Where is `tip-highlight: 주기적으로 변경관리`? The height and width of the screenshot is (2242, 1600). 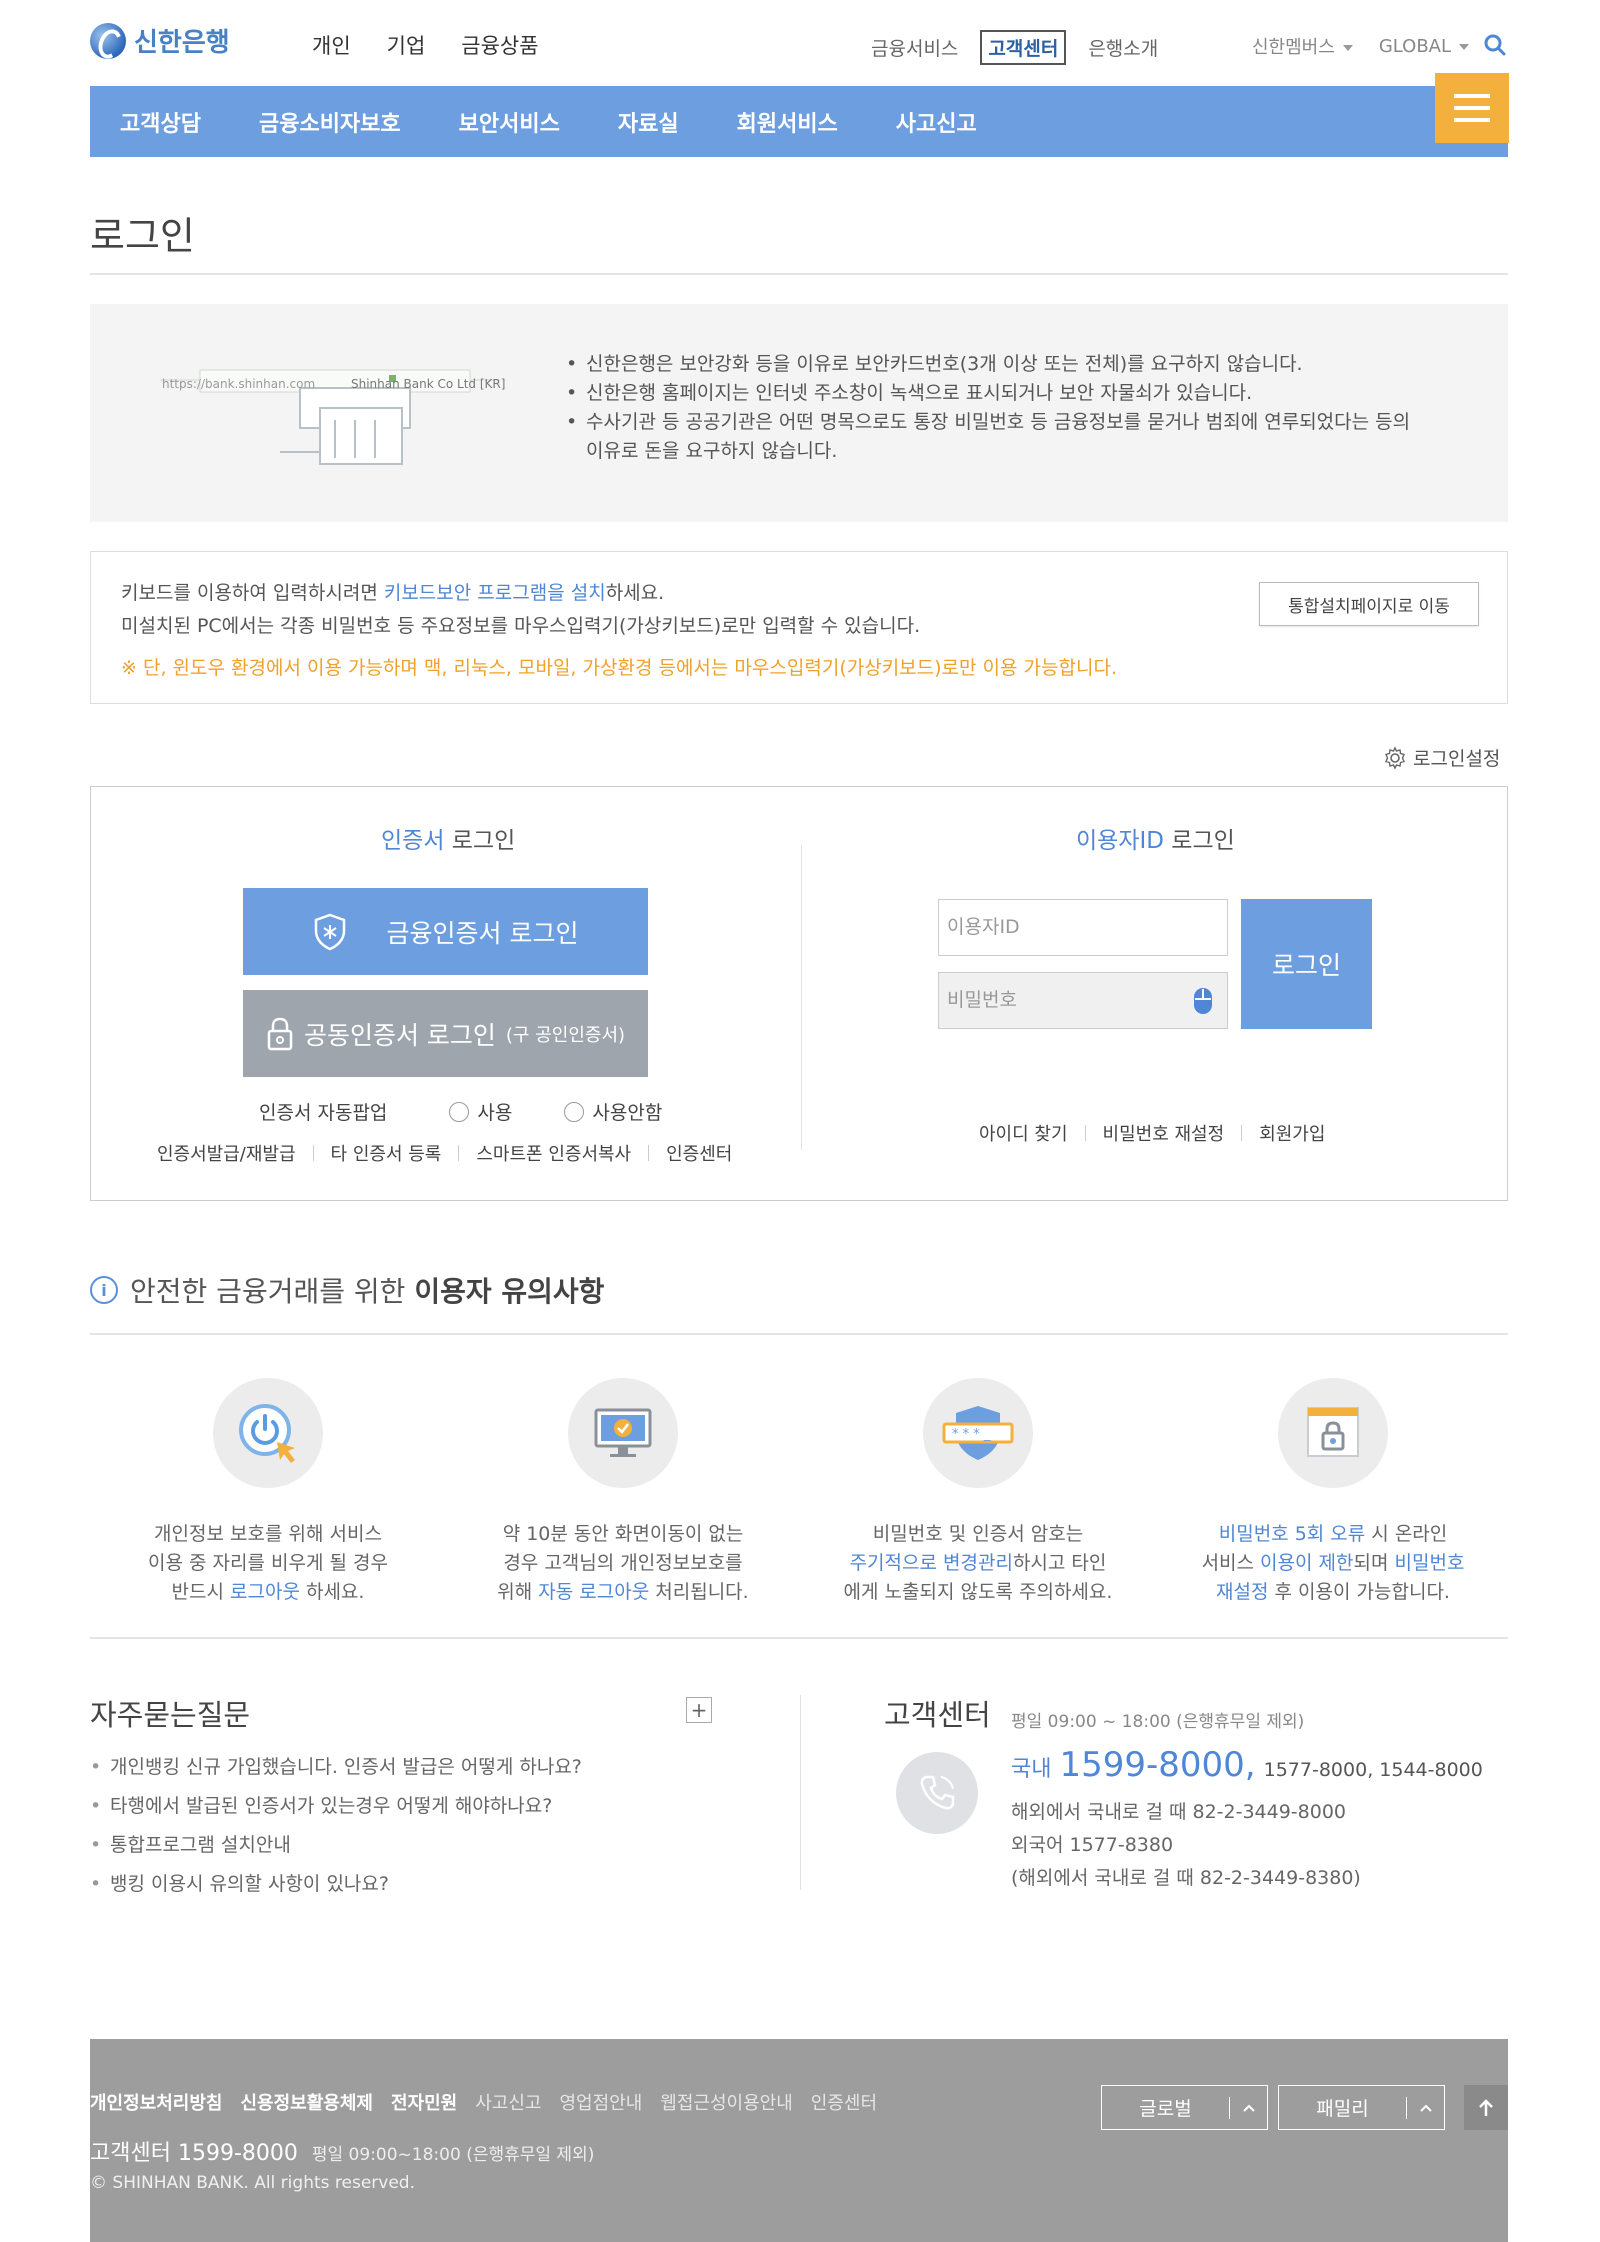
tip-highlight: 주기적으로 변경관리 is located at coordinates (931, 1563).